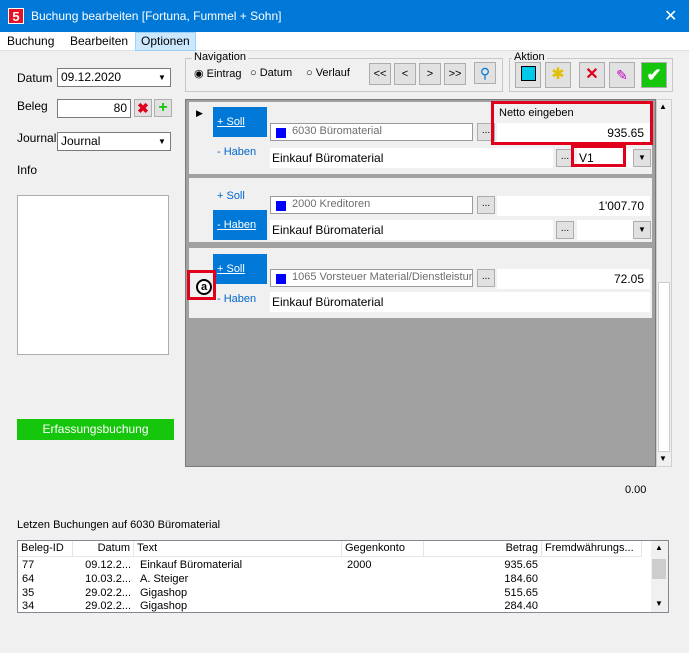  What do you see at coordinates (45, 549) in the screenshot?
I see `column-header: Beleg-ID` at bounding box center [45, 549].